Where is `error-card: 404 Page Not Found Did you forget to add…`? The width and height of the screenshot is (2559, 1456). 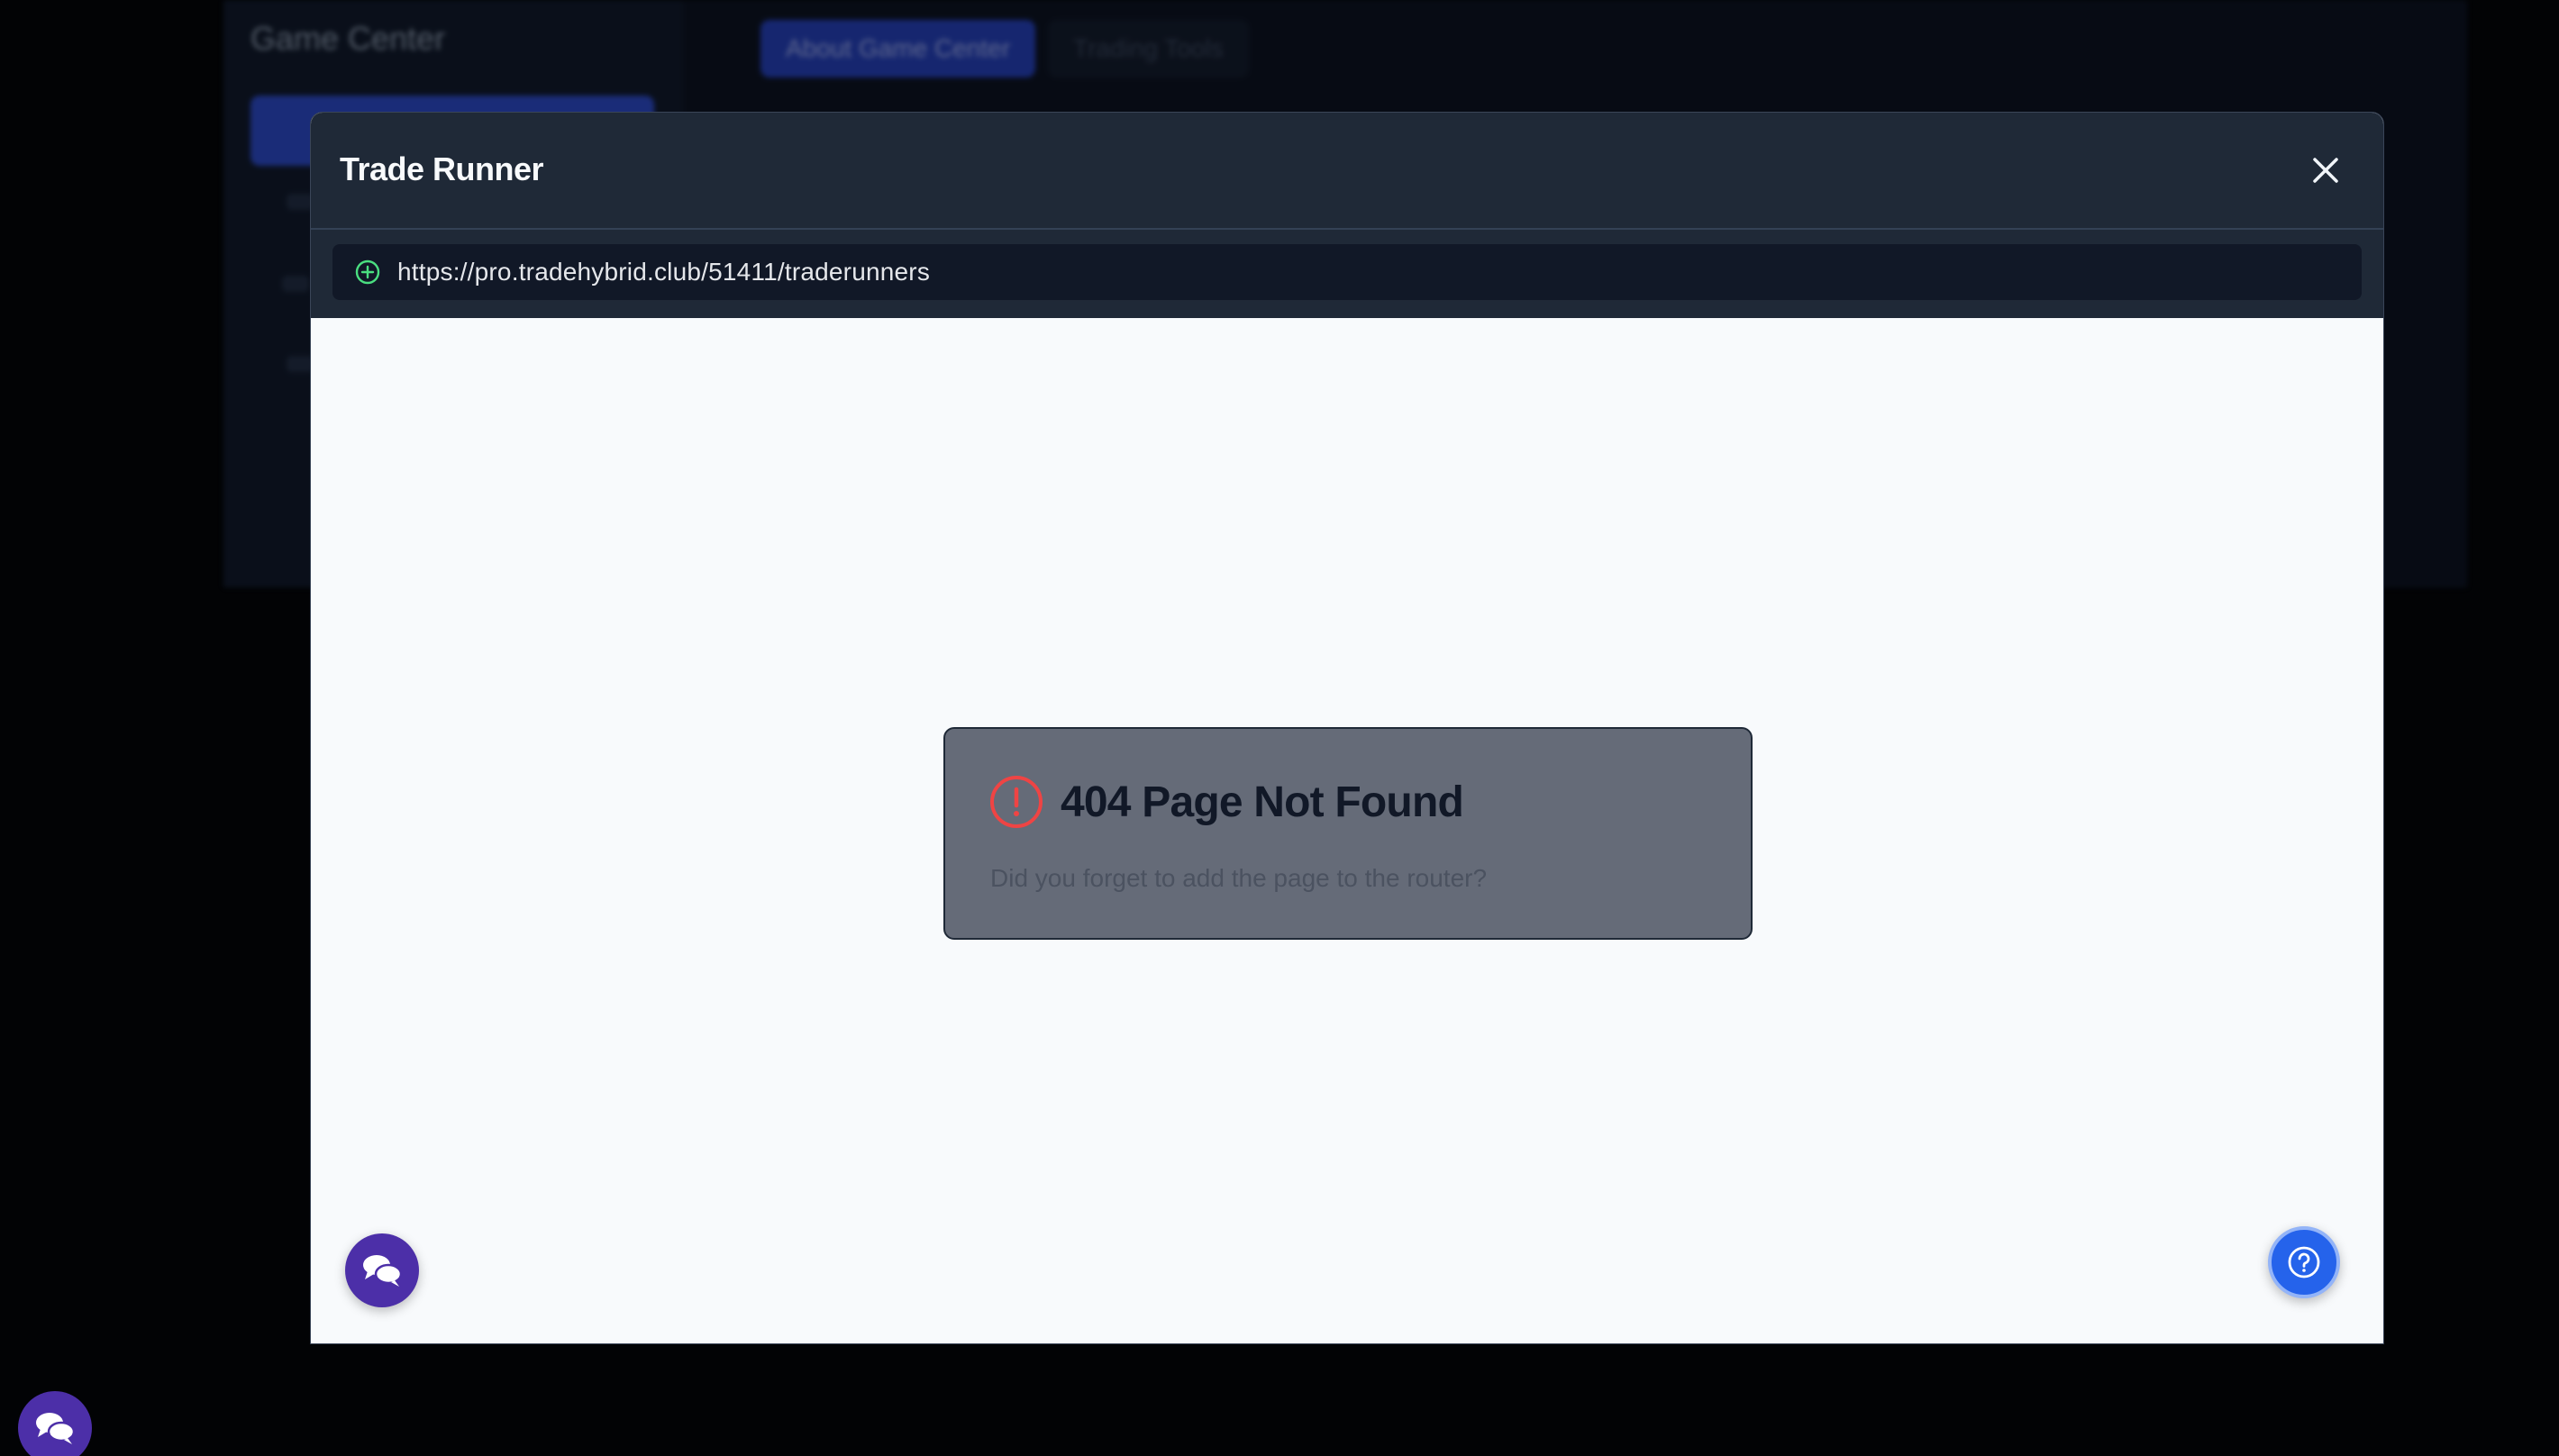 error-card: 404 Page Not Found Did you forget to add… is located at coordinates (1348, 833).